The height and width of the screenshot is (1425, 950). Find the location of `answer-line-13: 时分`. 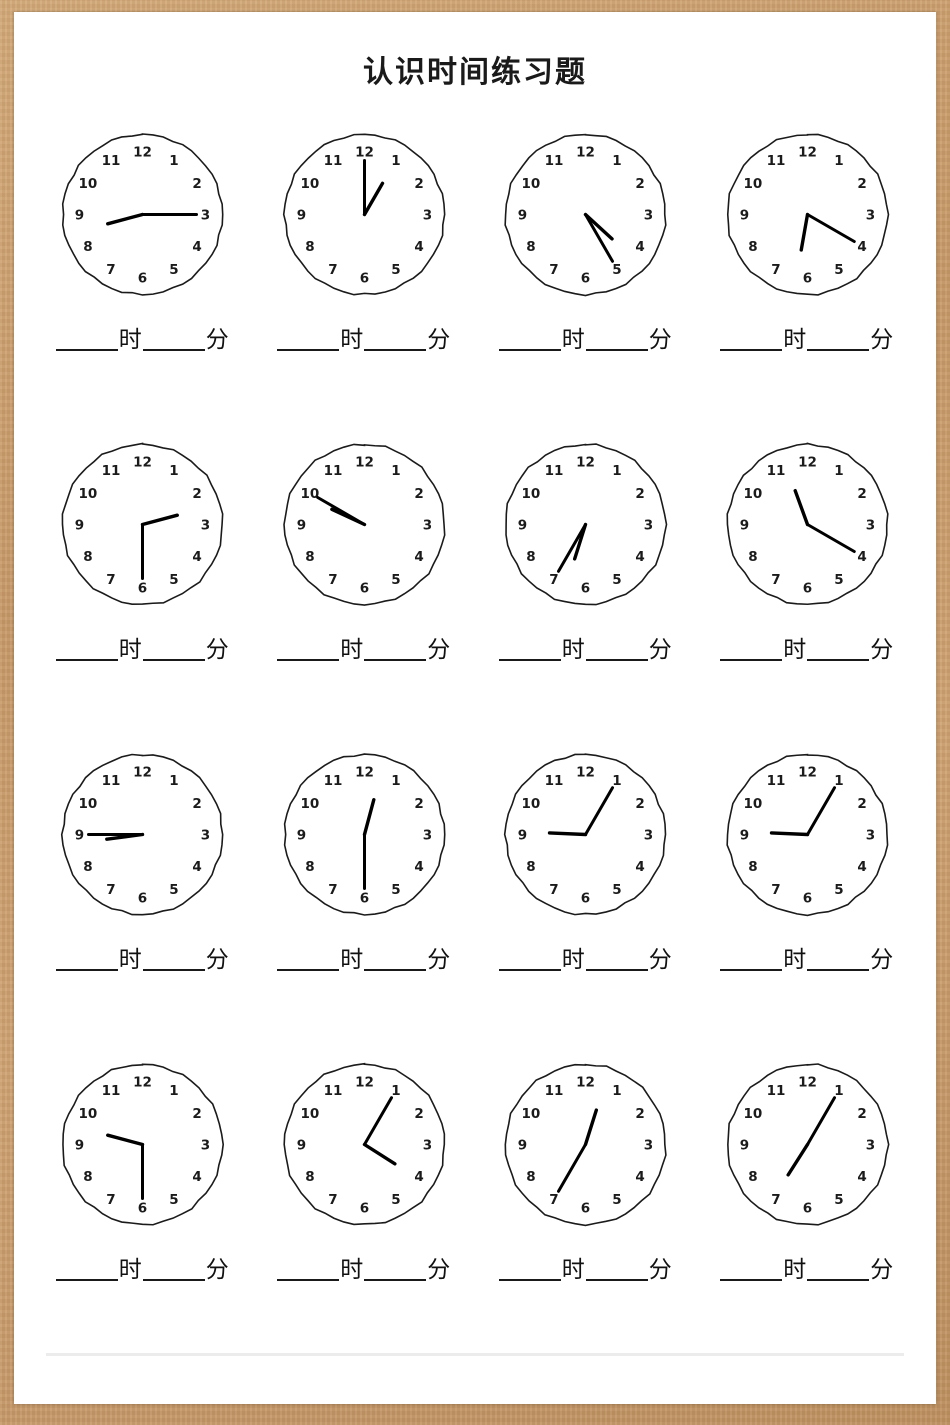

answer-line-13: 时分 is located at coordinates (142, 1267).